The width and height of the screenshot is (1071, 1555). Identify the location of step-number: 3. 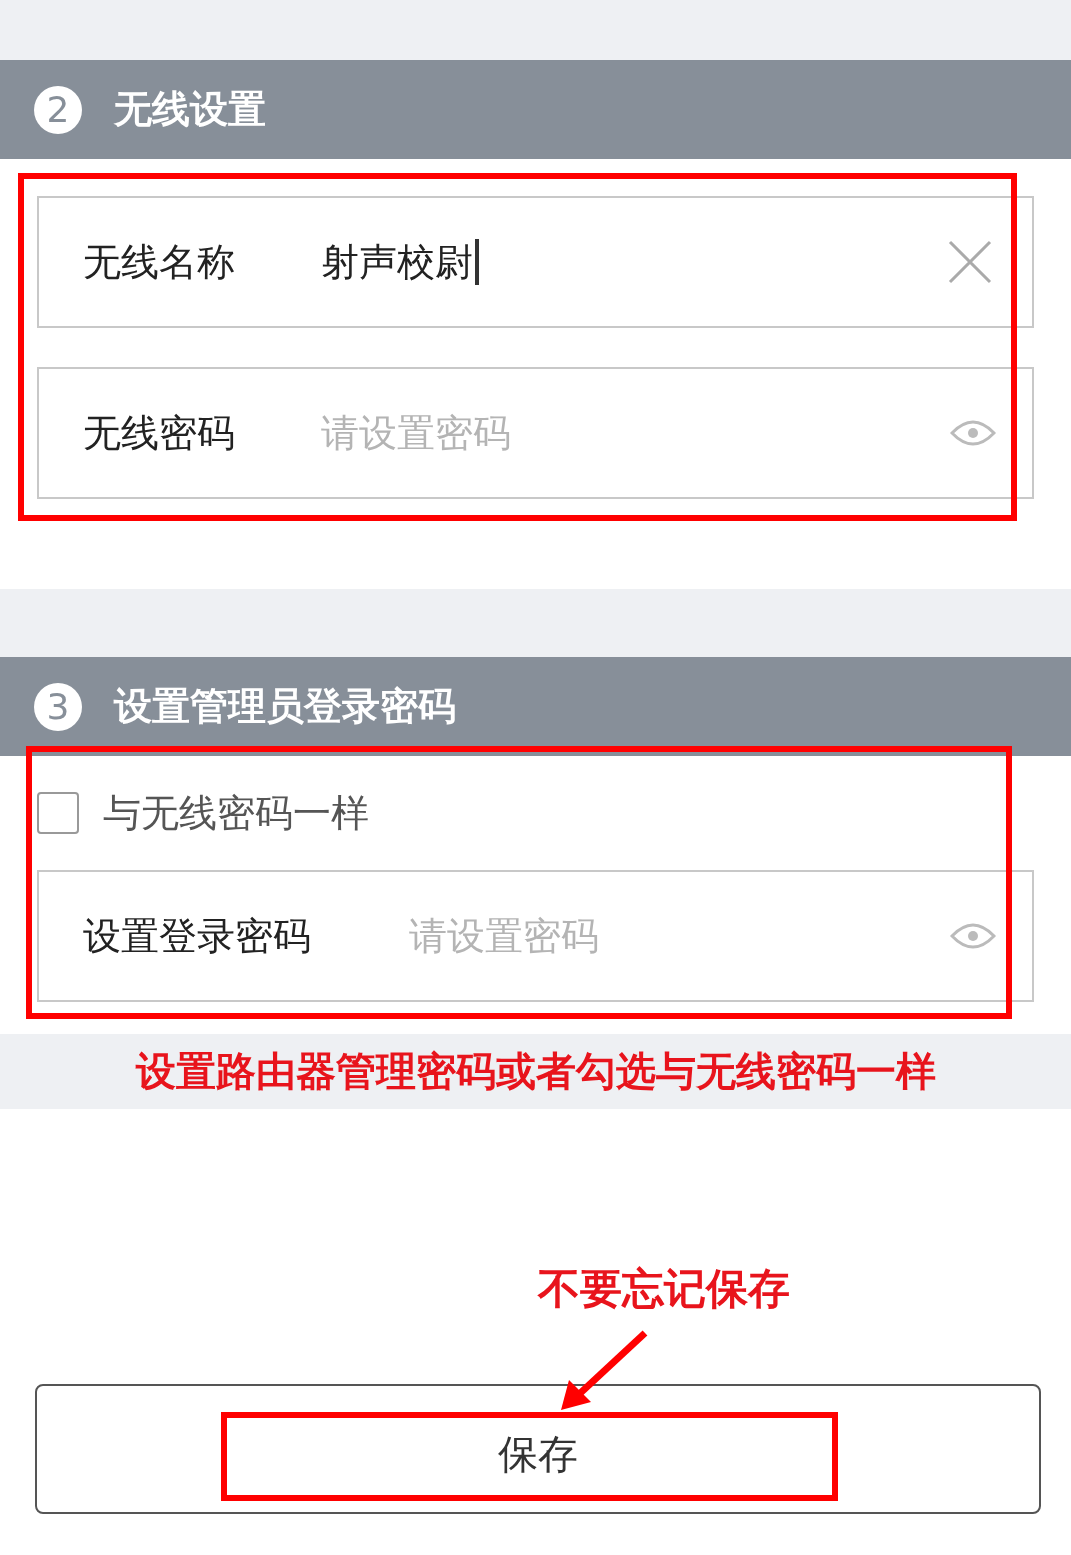
(58, 706).